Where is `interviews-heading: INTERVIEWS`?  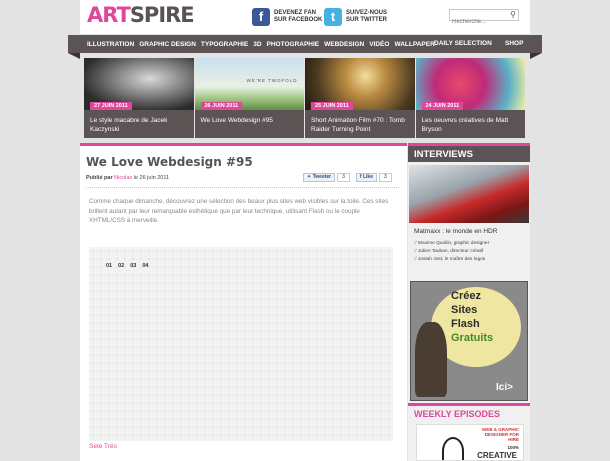 interviews-heading: INTERVIEWS is located at coordinates (443, 154).